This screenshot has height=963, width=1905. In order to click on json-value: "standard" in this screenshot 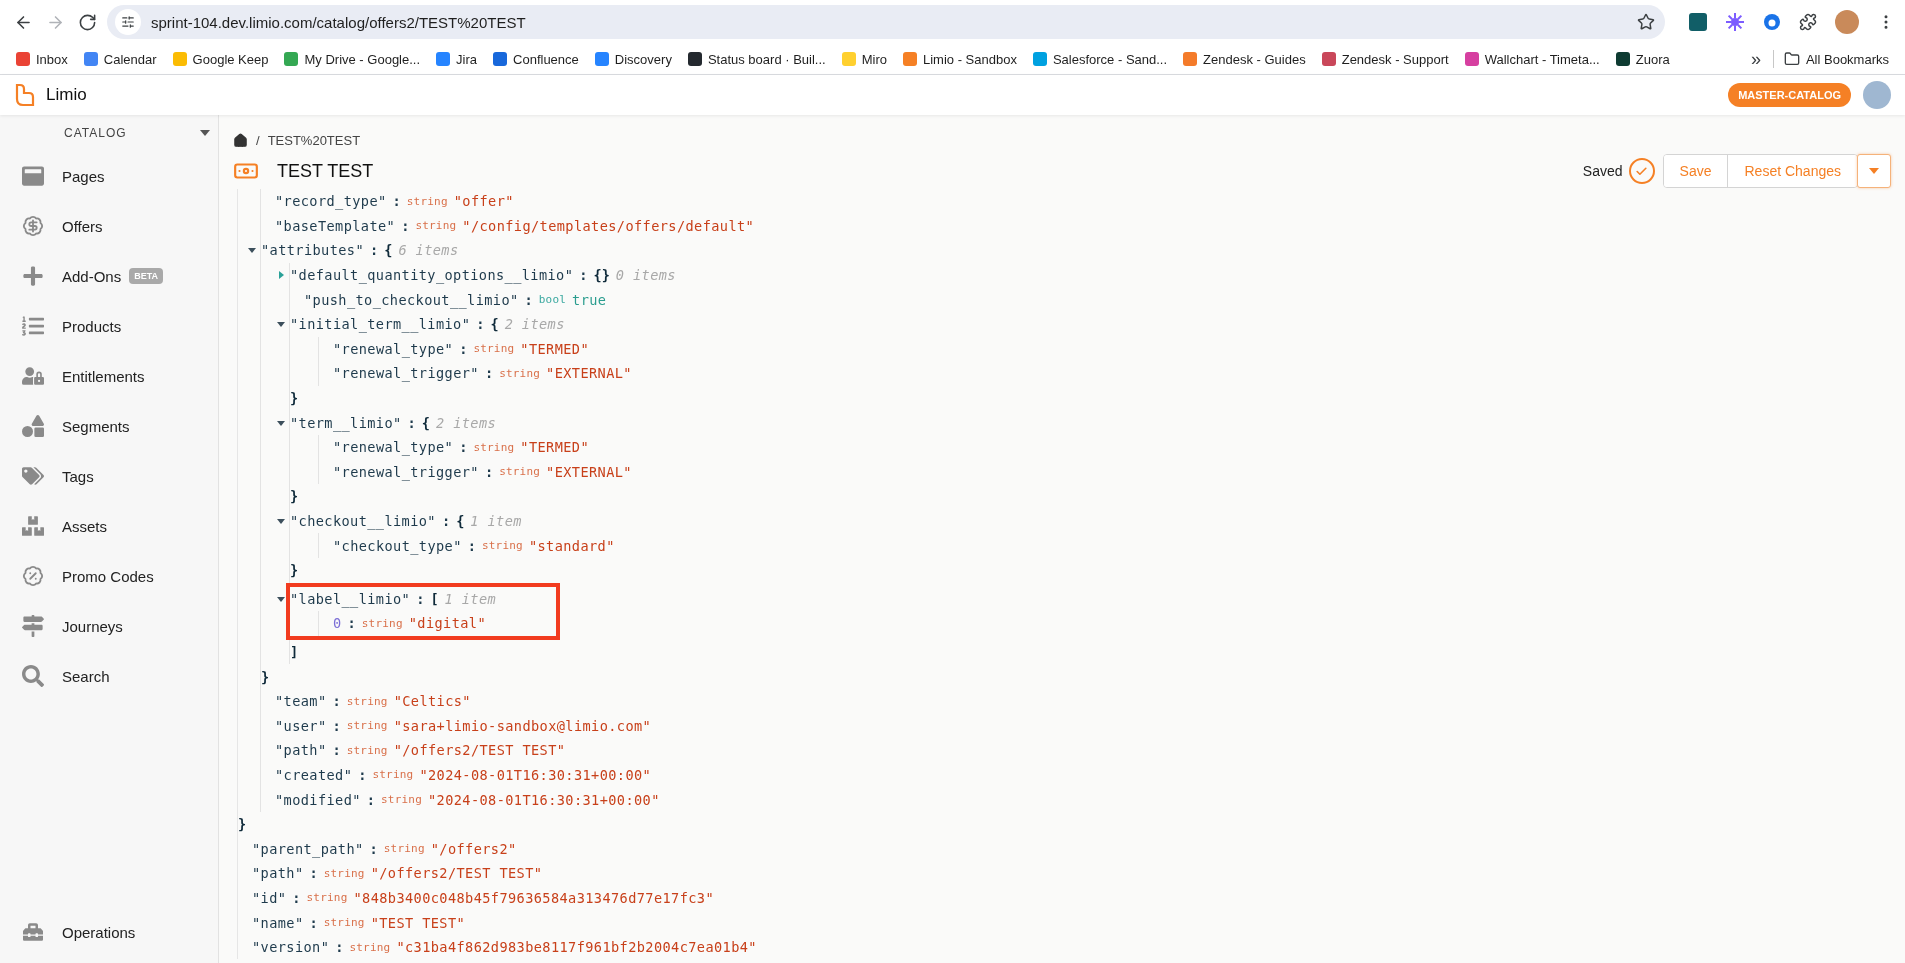, I will do `click(571, 545)`.